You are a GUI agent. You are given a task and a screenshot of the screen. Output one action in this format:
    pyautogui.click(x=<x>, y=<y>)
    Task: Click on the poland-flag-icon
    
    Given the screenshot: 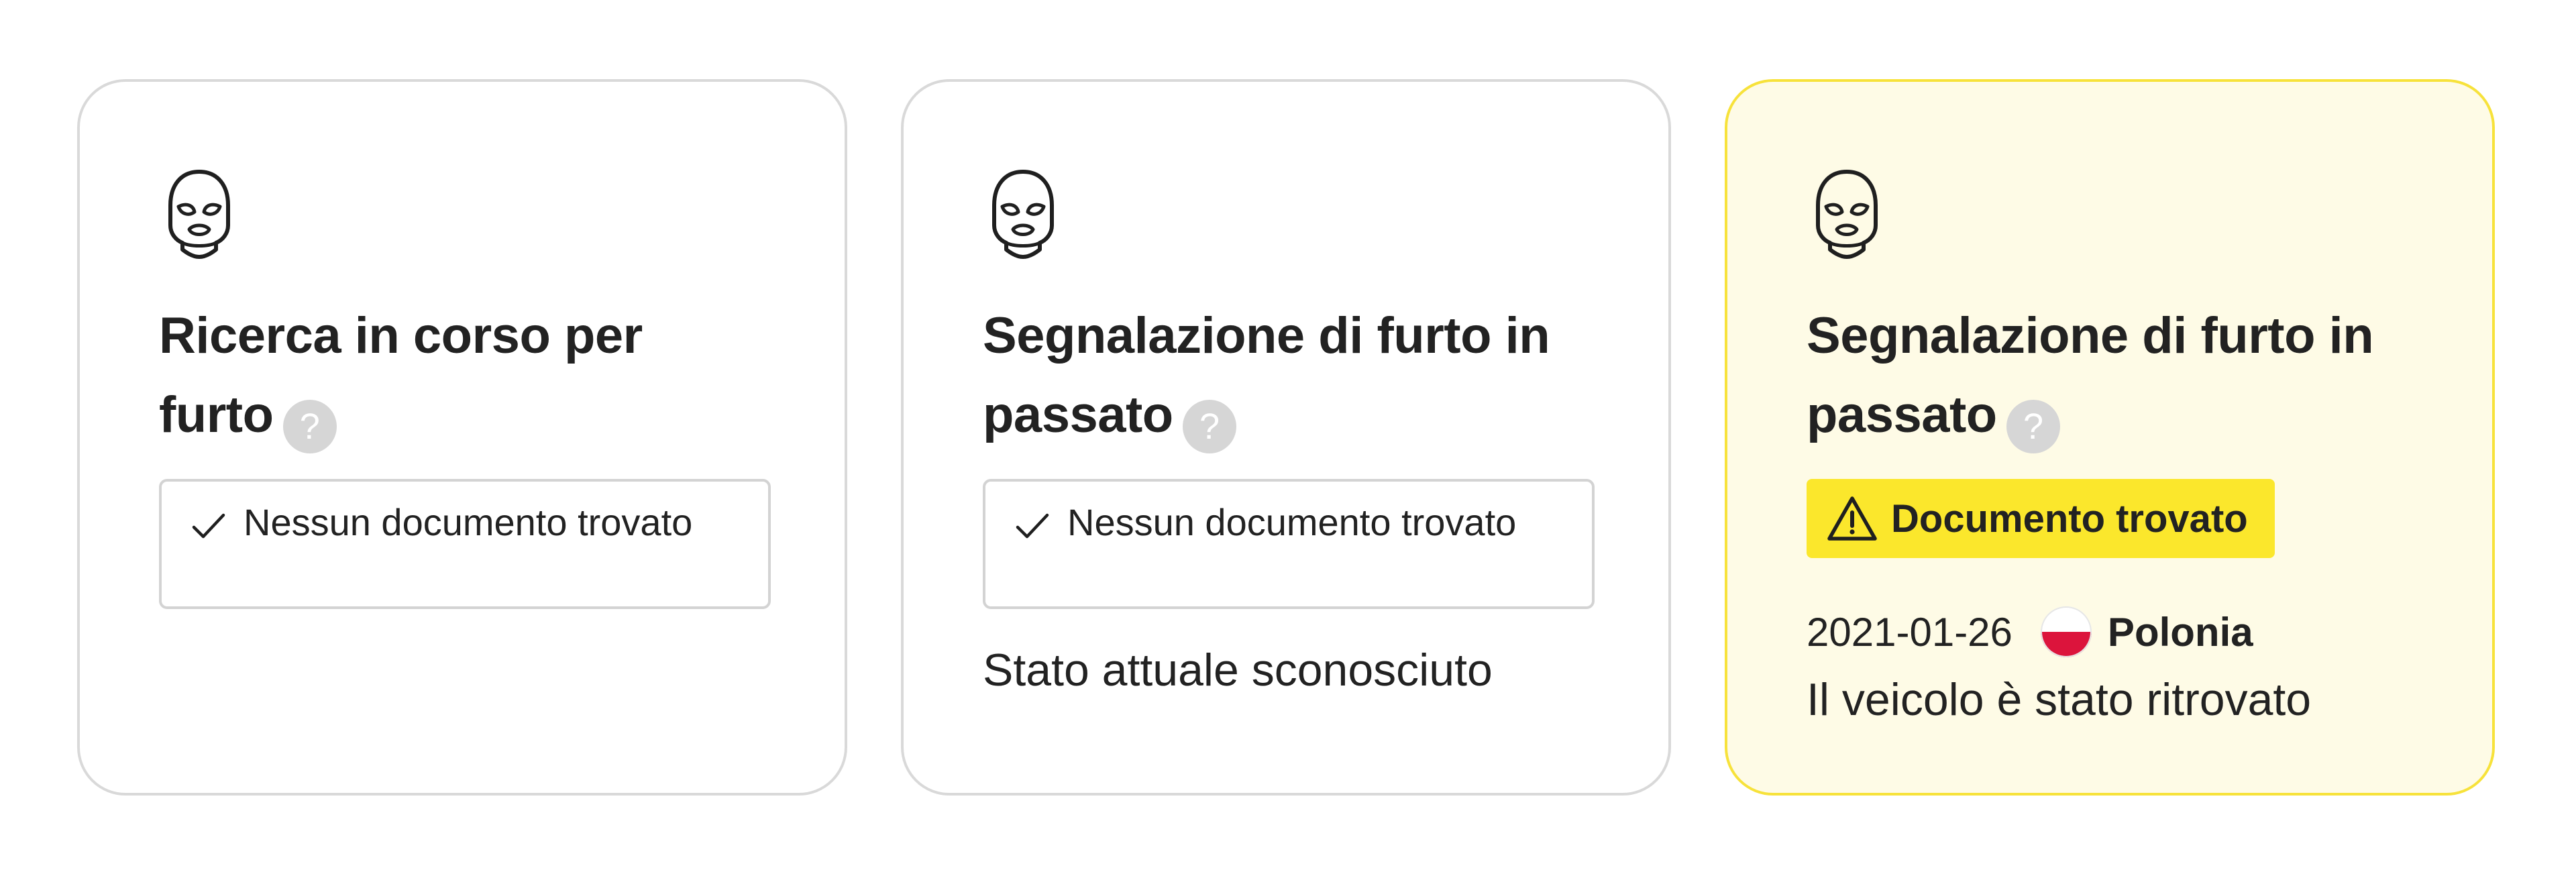 What is the action you would take?
    pyautogui.click(x=2066, y=631)
    